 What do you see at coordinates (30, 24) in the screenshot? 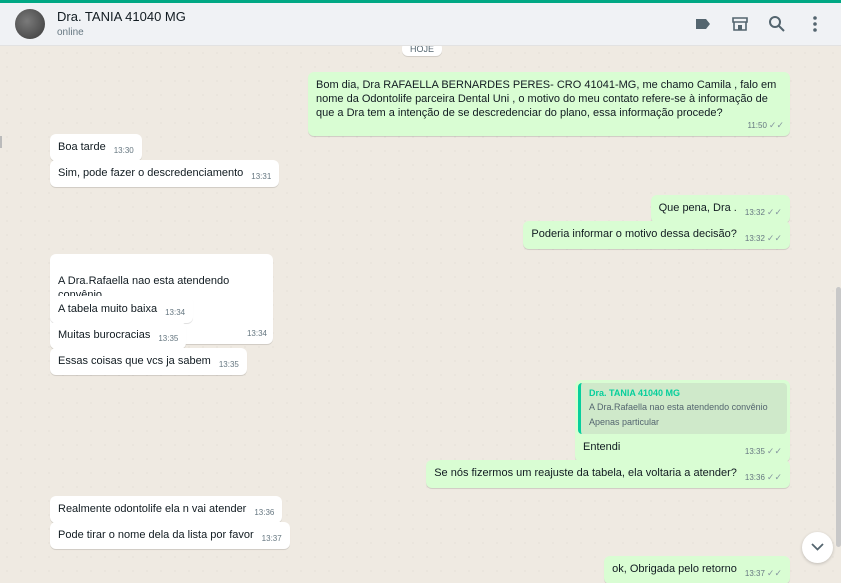
I see `avatar` at bounding box center [30, 24].